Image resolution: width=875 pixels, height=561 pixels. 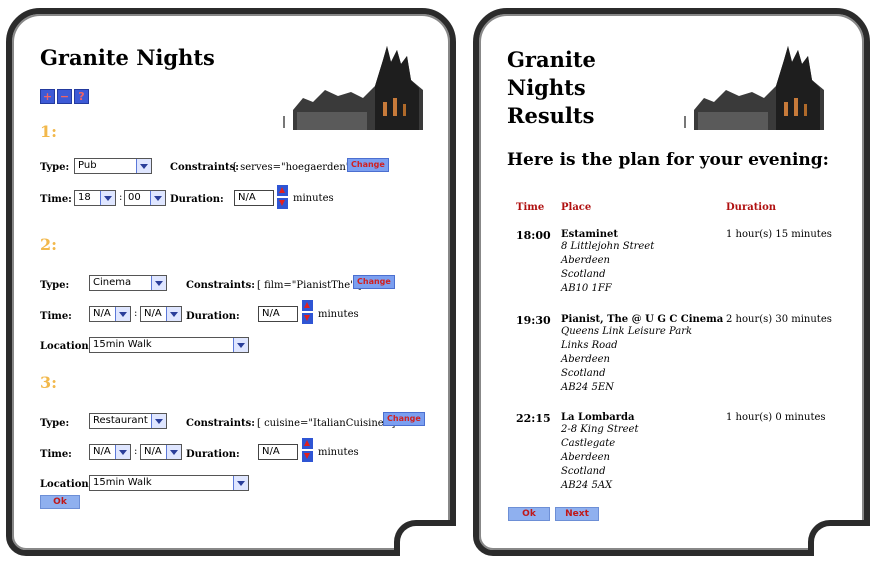 What do you see at coordinates (81, 96) in the screenshot?
I see `help-button: ?` at bounding box center [81, 96].